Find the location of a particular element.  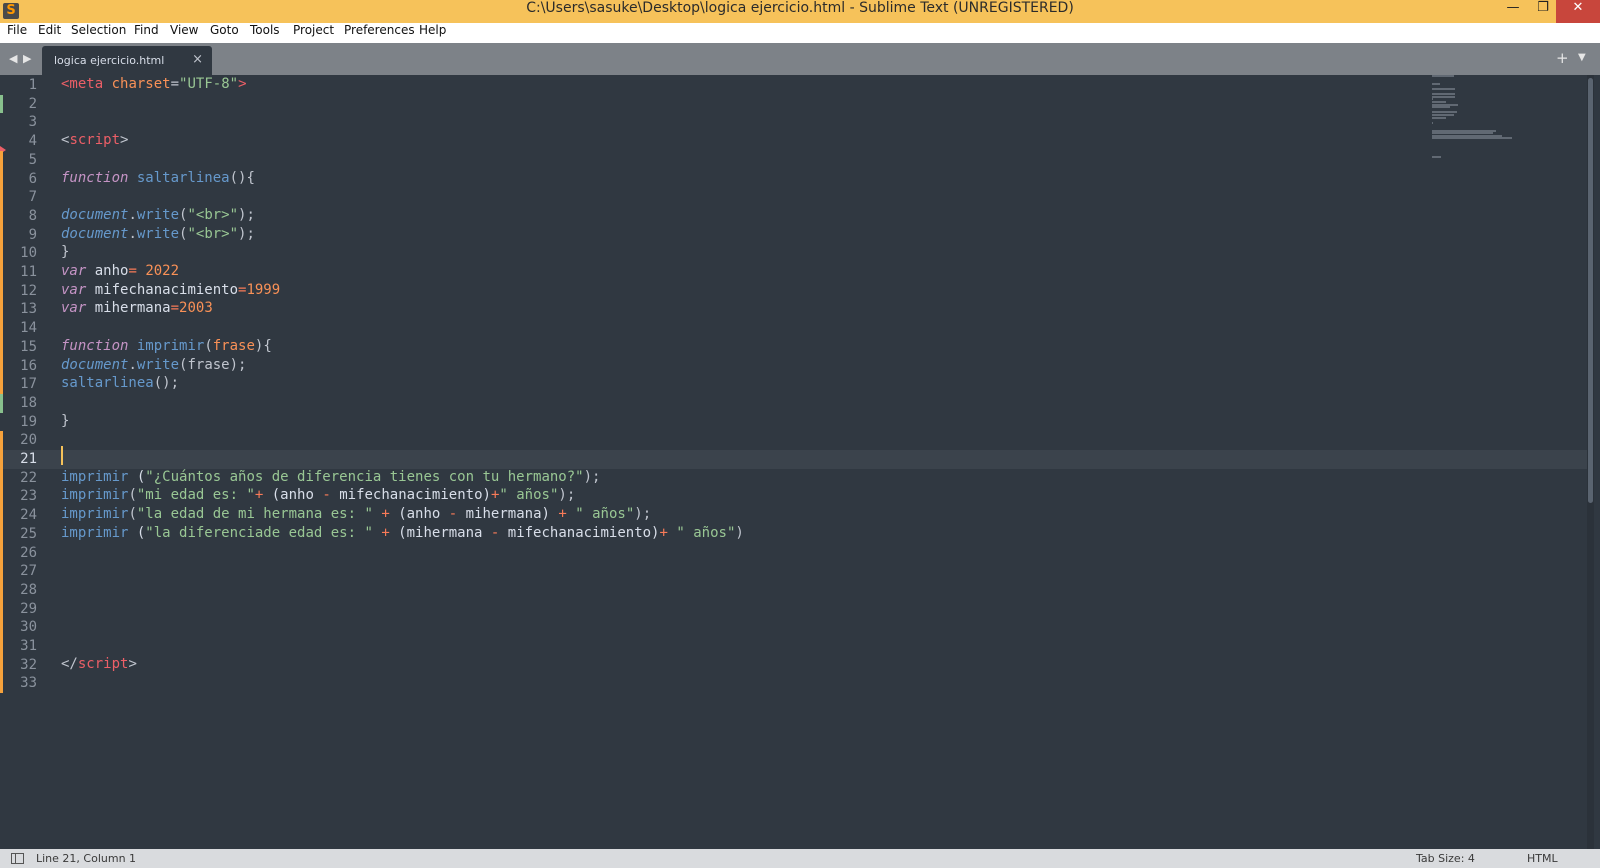

menu-selection: Selection is located at coordinates (98, 33).